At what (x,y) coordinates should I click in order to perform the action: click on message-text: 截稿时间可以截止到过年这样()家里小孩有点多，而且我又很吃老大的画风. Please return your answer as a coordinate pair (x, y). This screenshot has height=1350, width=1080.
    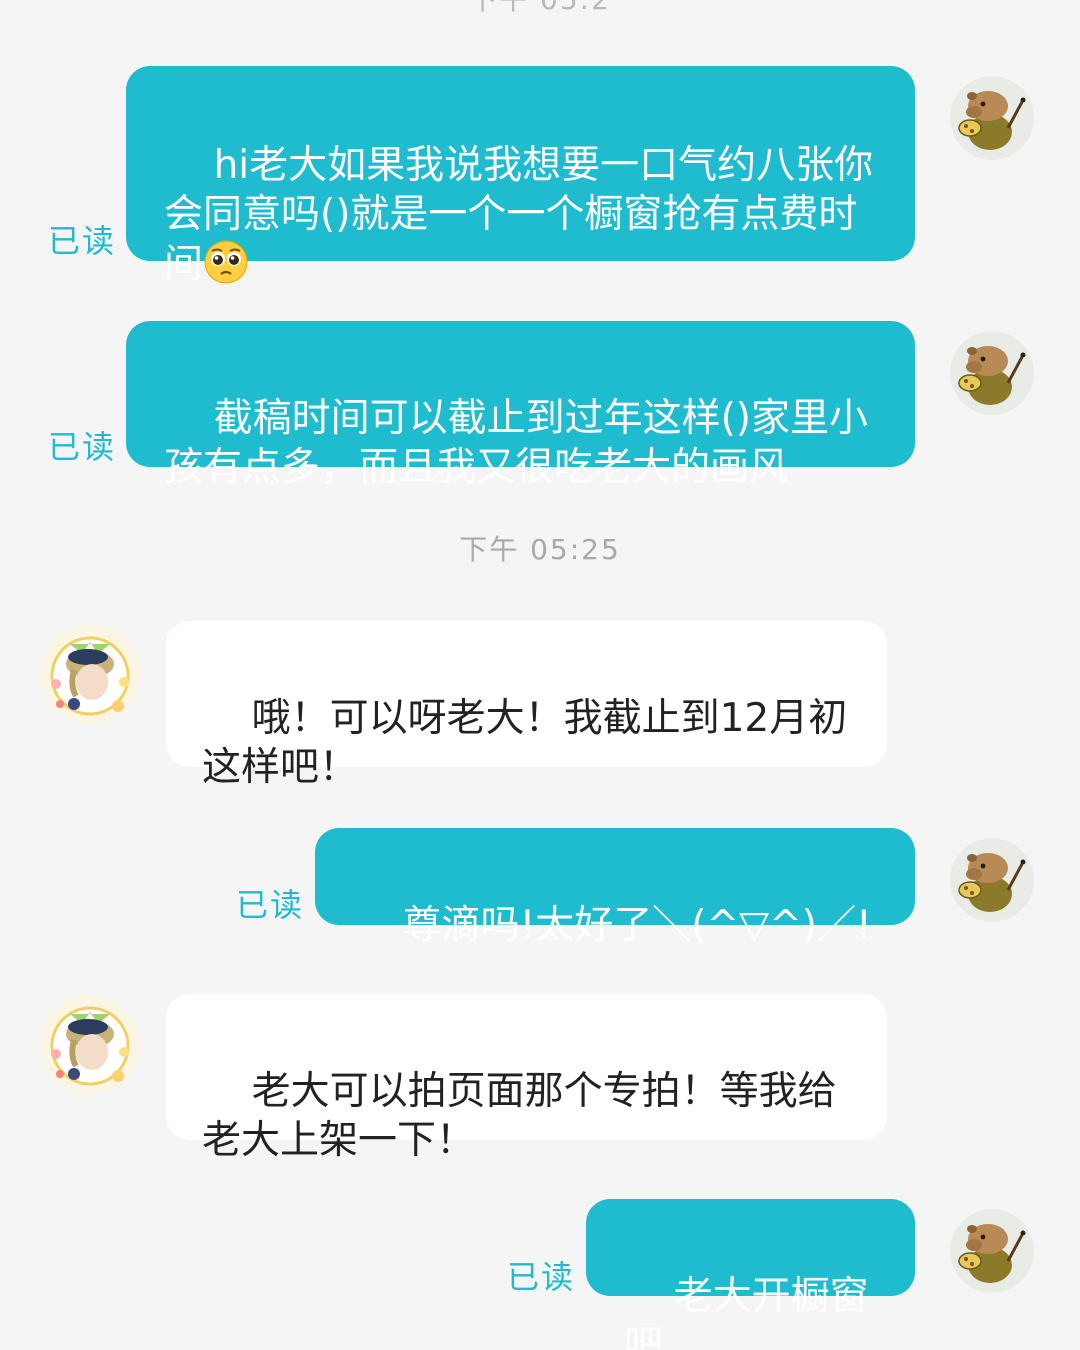
    Looking at the image, I should click on (516, 443).